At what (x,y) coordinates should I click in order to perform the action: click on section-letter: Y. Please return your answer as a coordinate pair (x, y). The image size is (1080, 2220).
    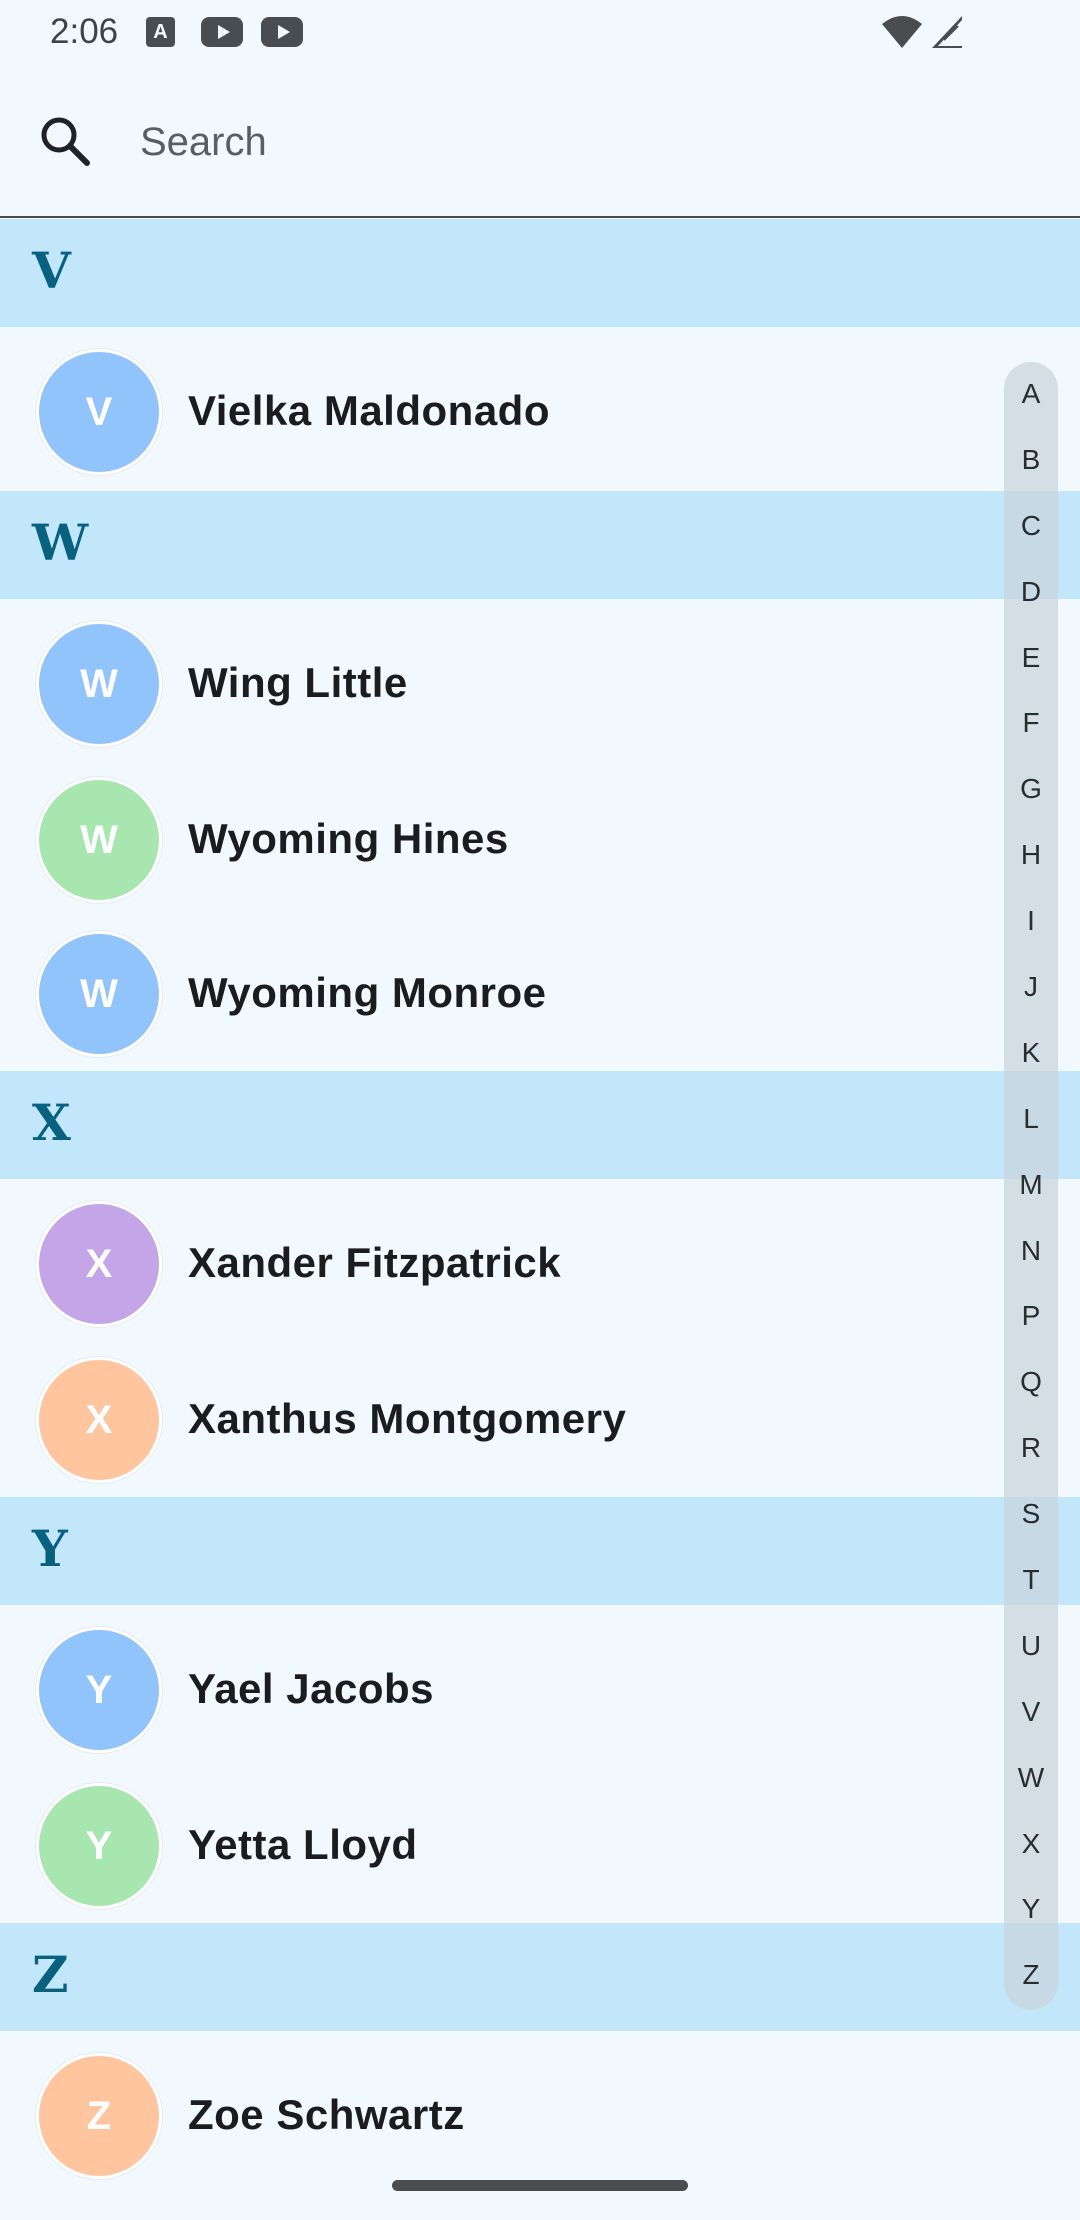
    Looking at the image, I should click on (50, 1548).